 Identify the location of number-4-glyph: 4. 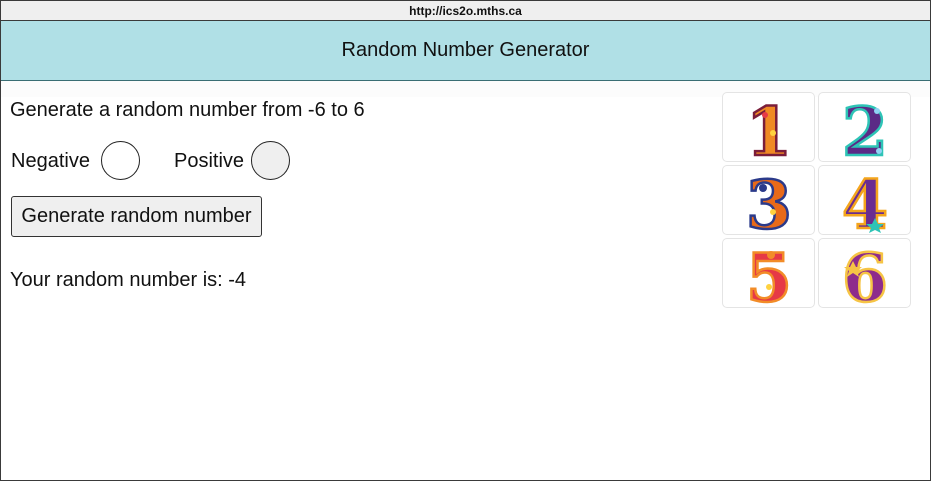
(865, 200).